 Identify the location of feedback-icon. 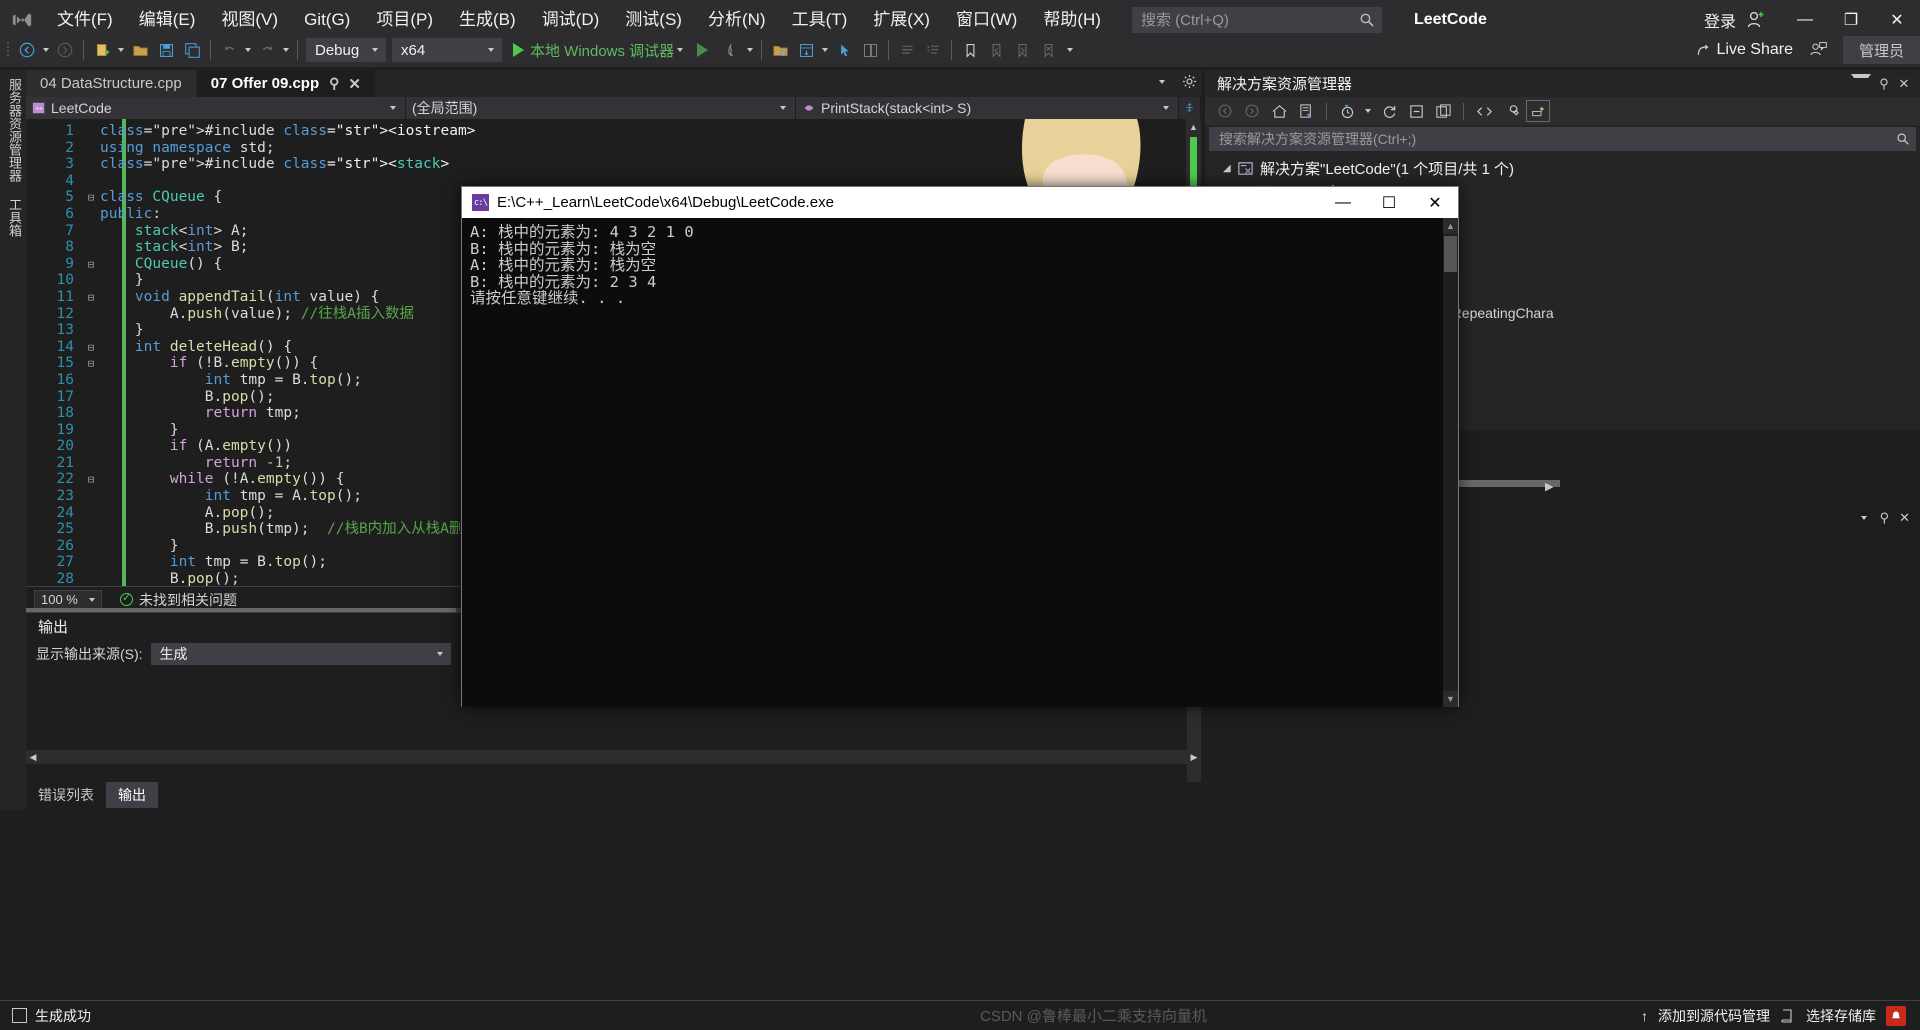
(1818, 50).